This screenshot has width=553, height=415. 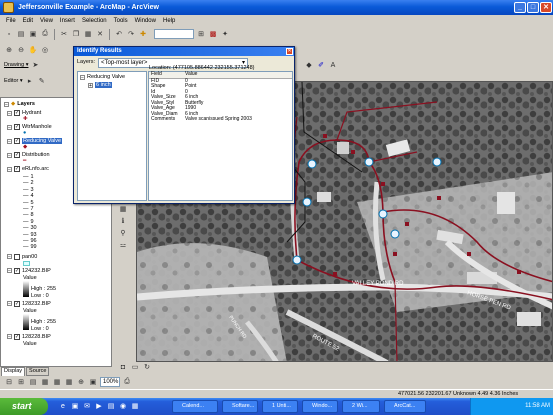 I want to click on line-color-icon: ✐, so click(x=321, y=65).